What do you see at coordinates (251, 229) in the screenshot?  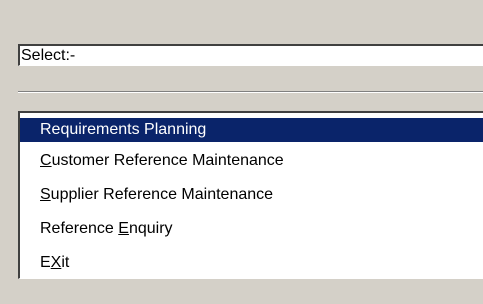 I see `menu-item-reference-enquiry: Reference Enquiry` at bounding box center [251, 229].